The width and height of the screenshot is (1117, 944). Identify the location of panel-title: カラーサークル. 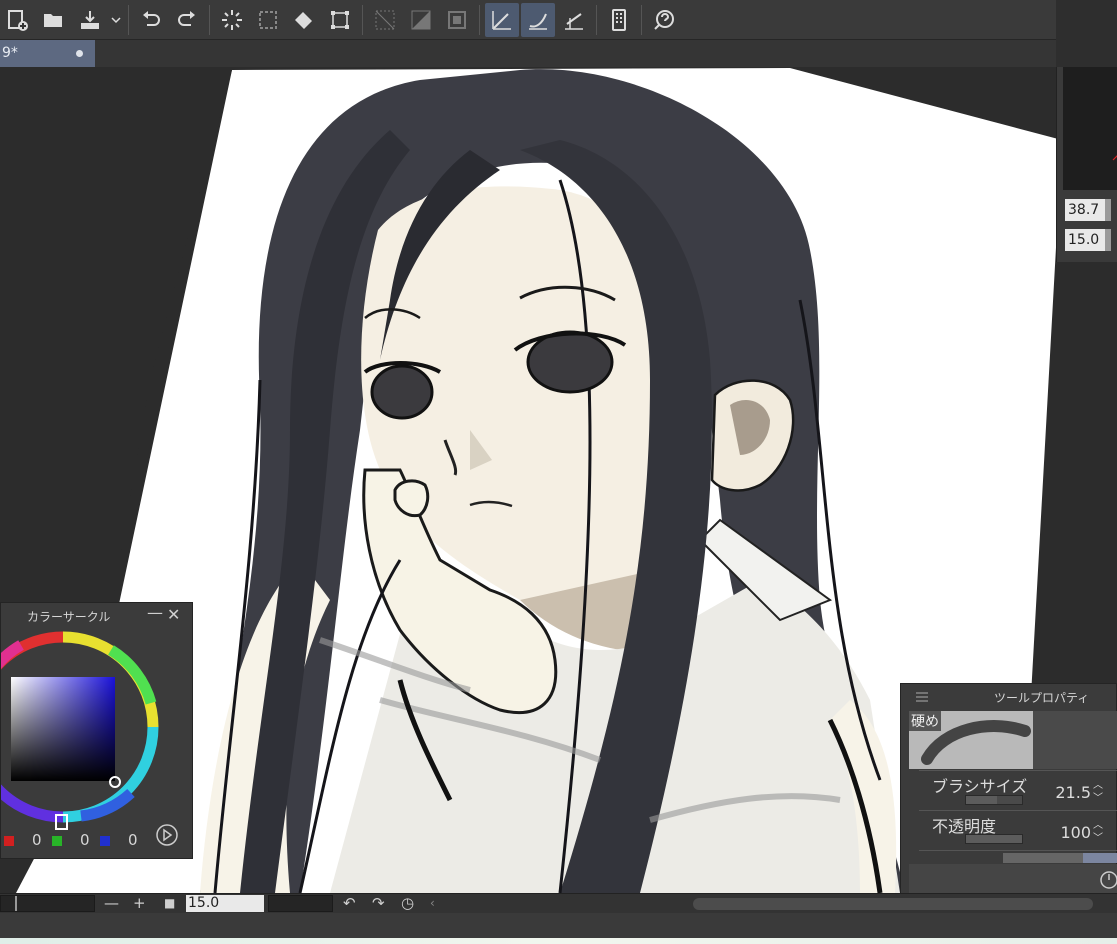
(69, 617).